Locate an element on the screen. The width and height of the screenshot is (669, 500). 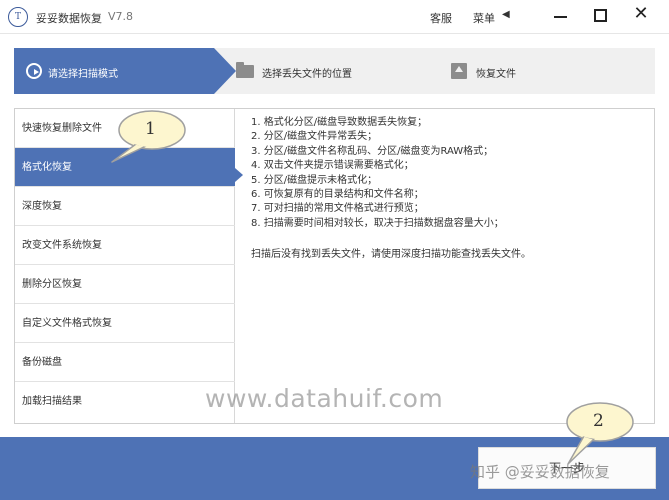
step-label: 选择丢失文件的位置 is located at coordinates (307, 74).